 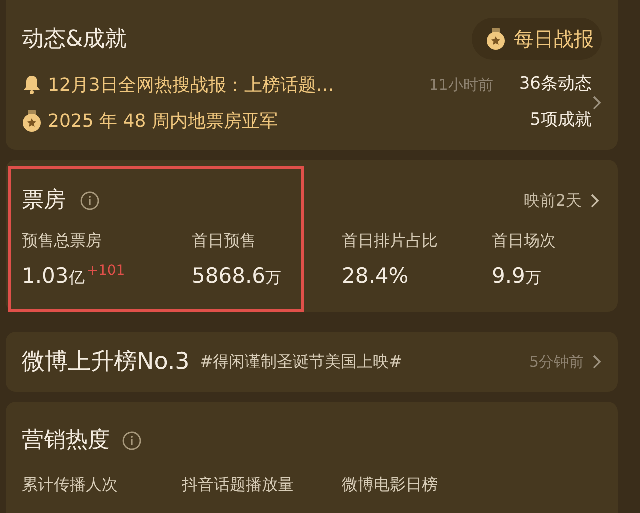 I want to click on section-title: 票房, so click(x=44, y=201).